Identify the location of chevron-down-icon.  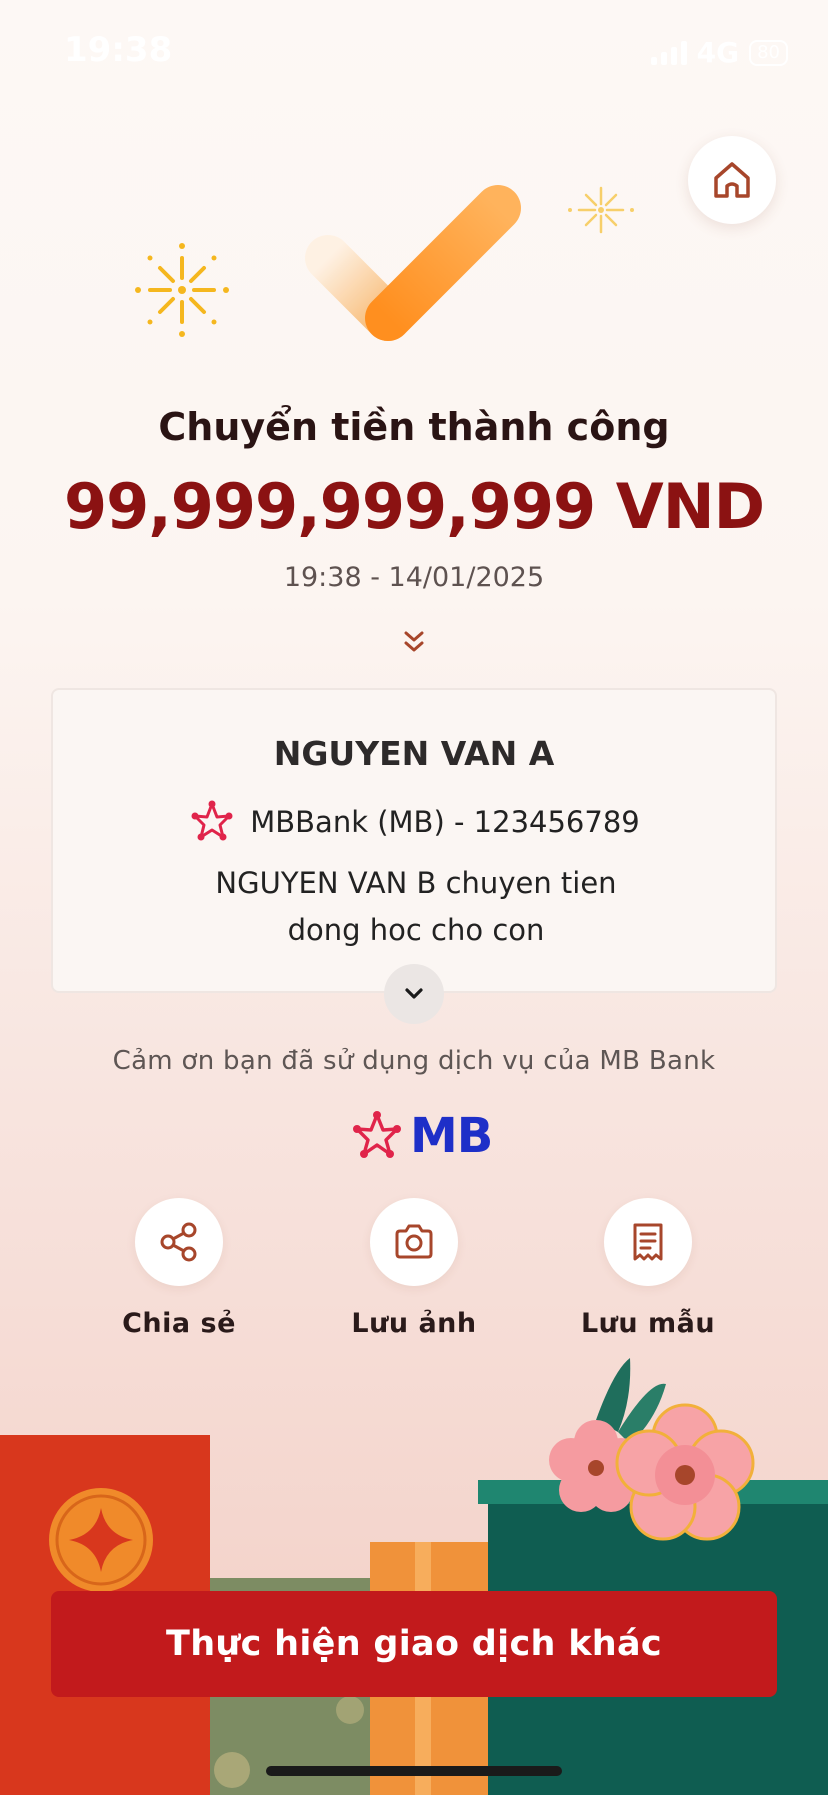
(414, 993).